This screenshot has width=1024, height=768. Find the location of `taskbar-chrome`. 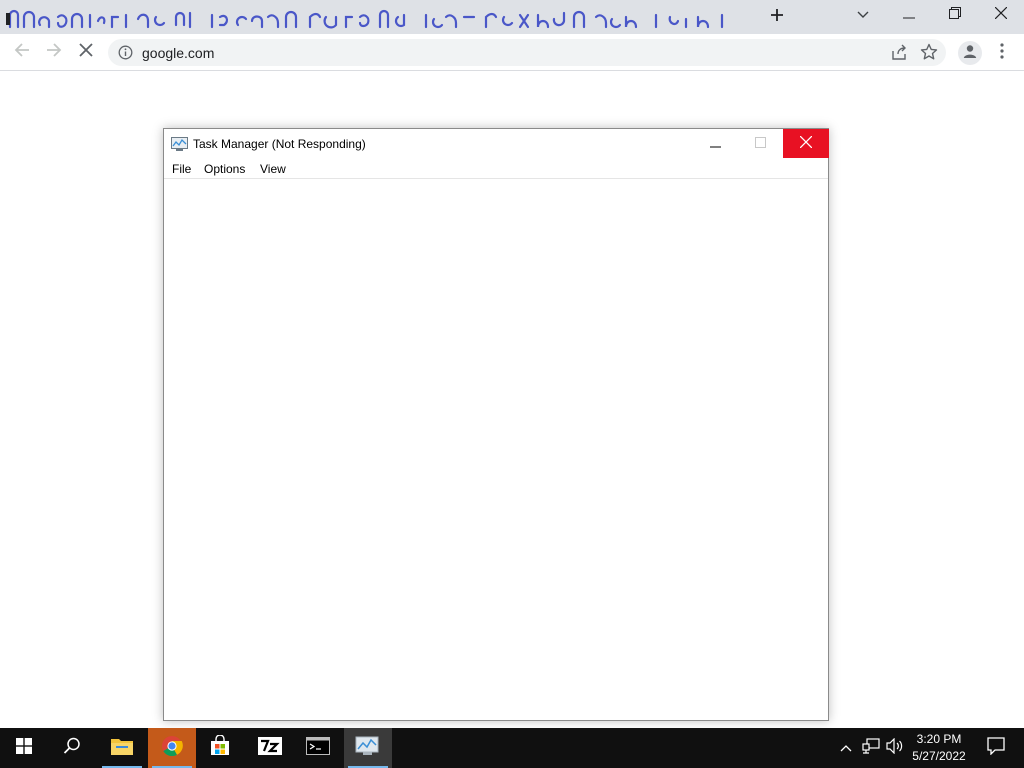

taskbar-chrome is located at coordinates (172, 748).